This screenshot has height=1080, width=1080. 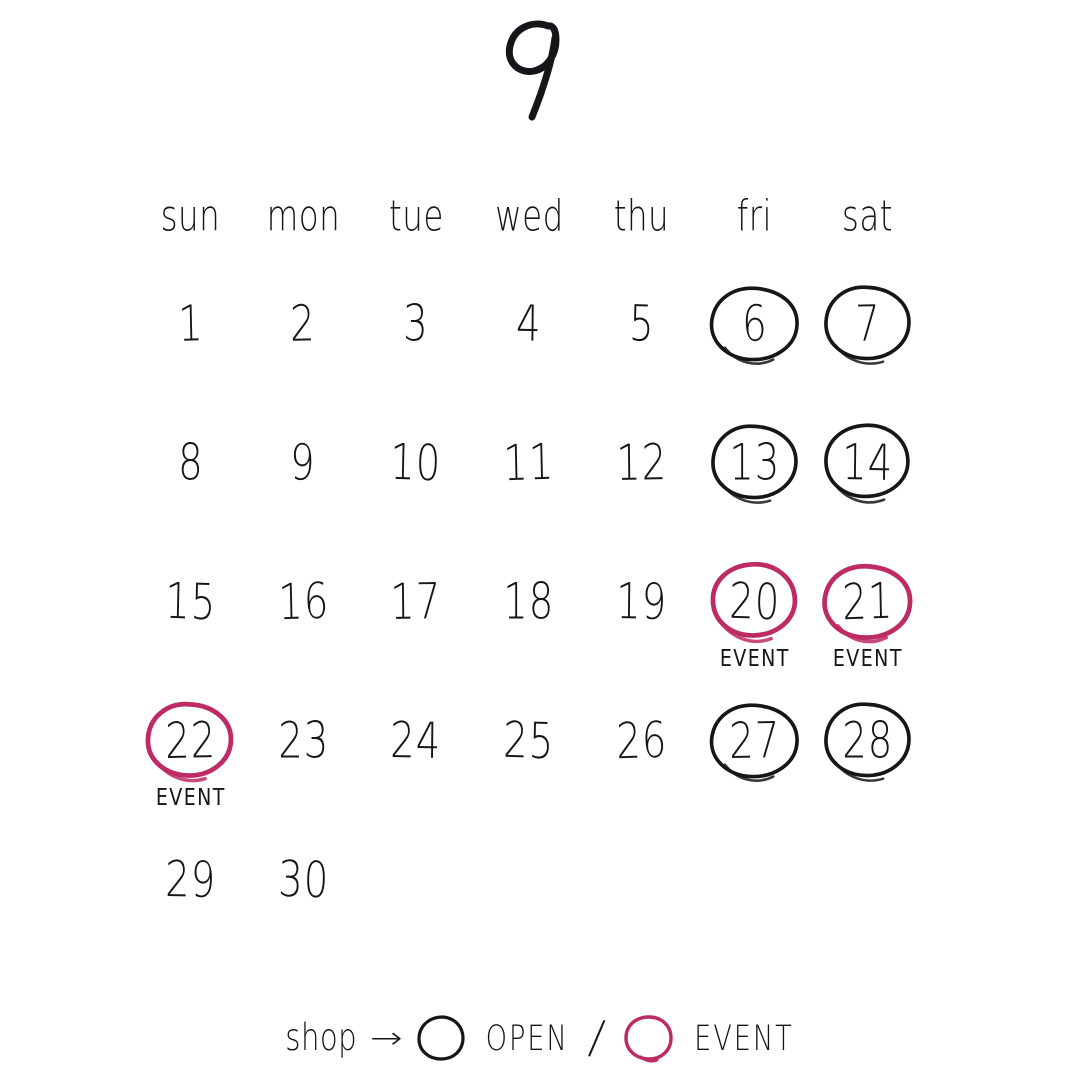 I want to click on day-number: 5, so click(x=642, y=323).